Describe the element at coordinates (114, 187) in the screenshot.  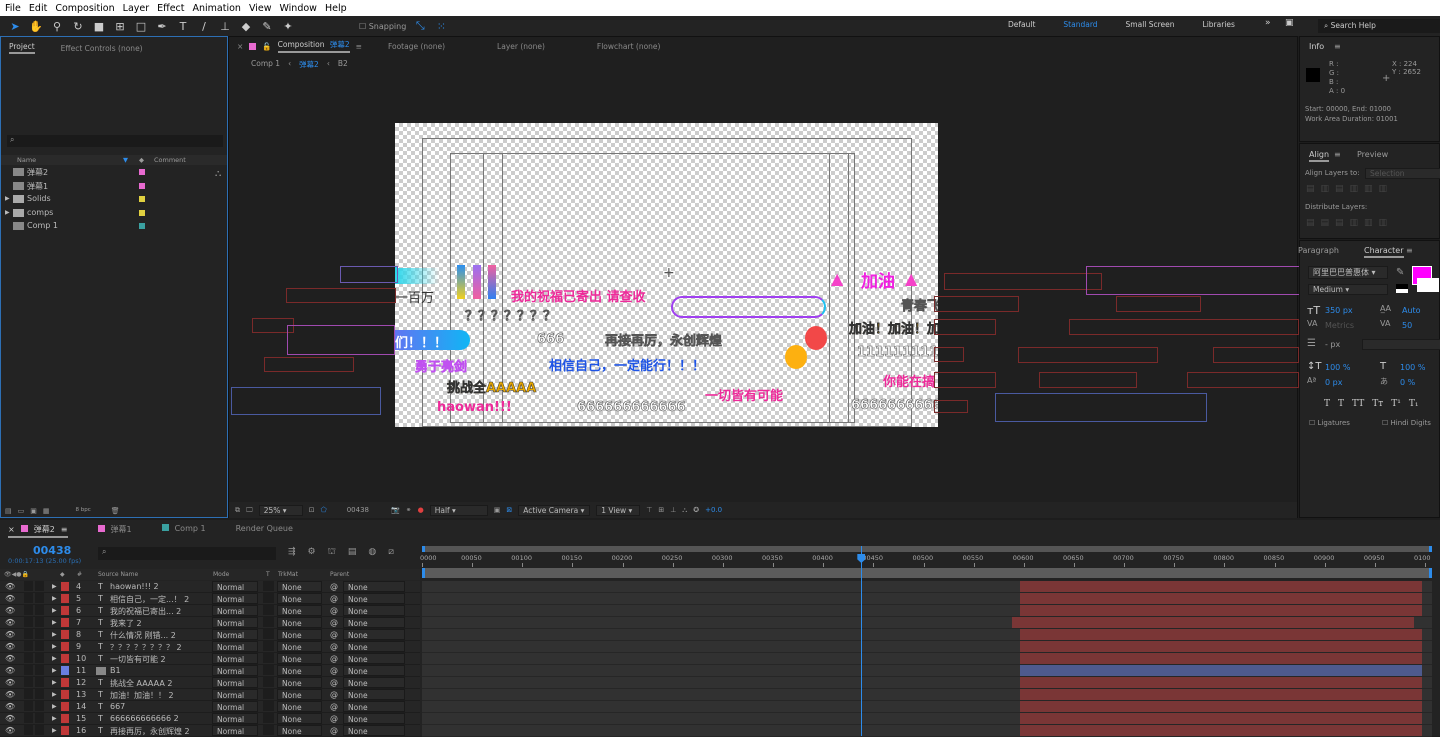
I see `project-item: 弹幕1` at that location.